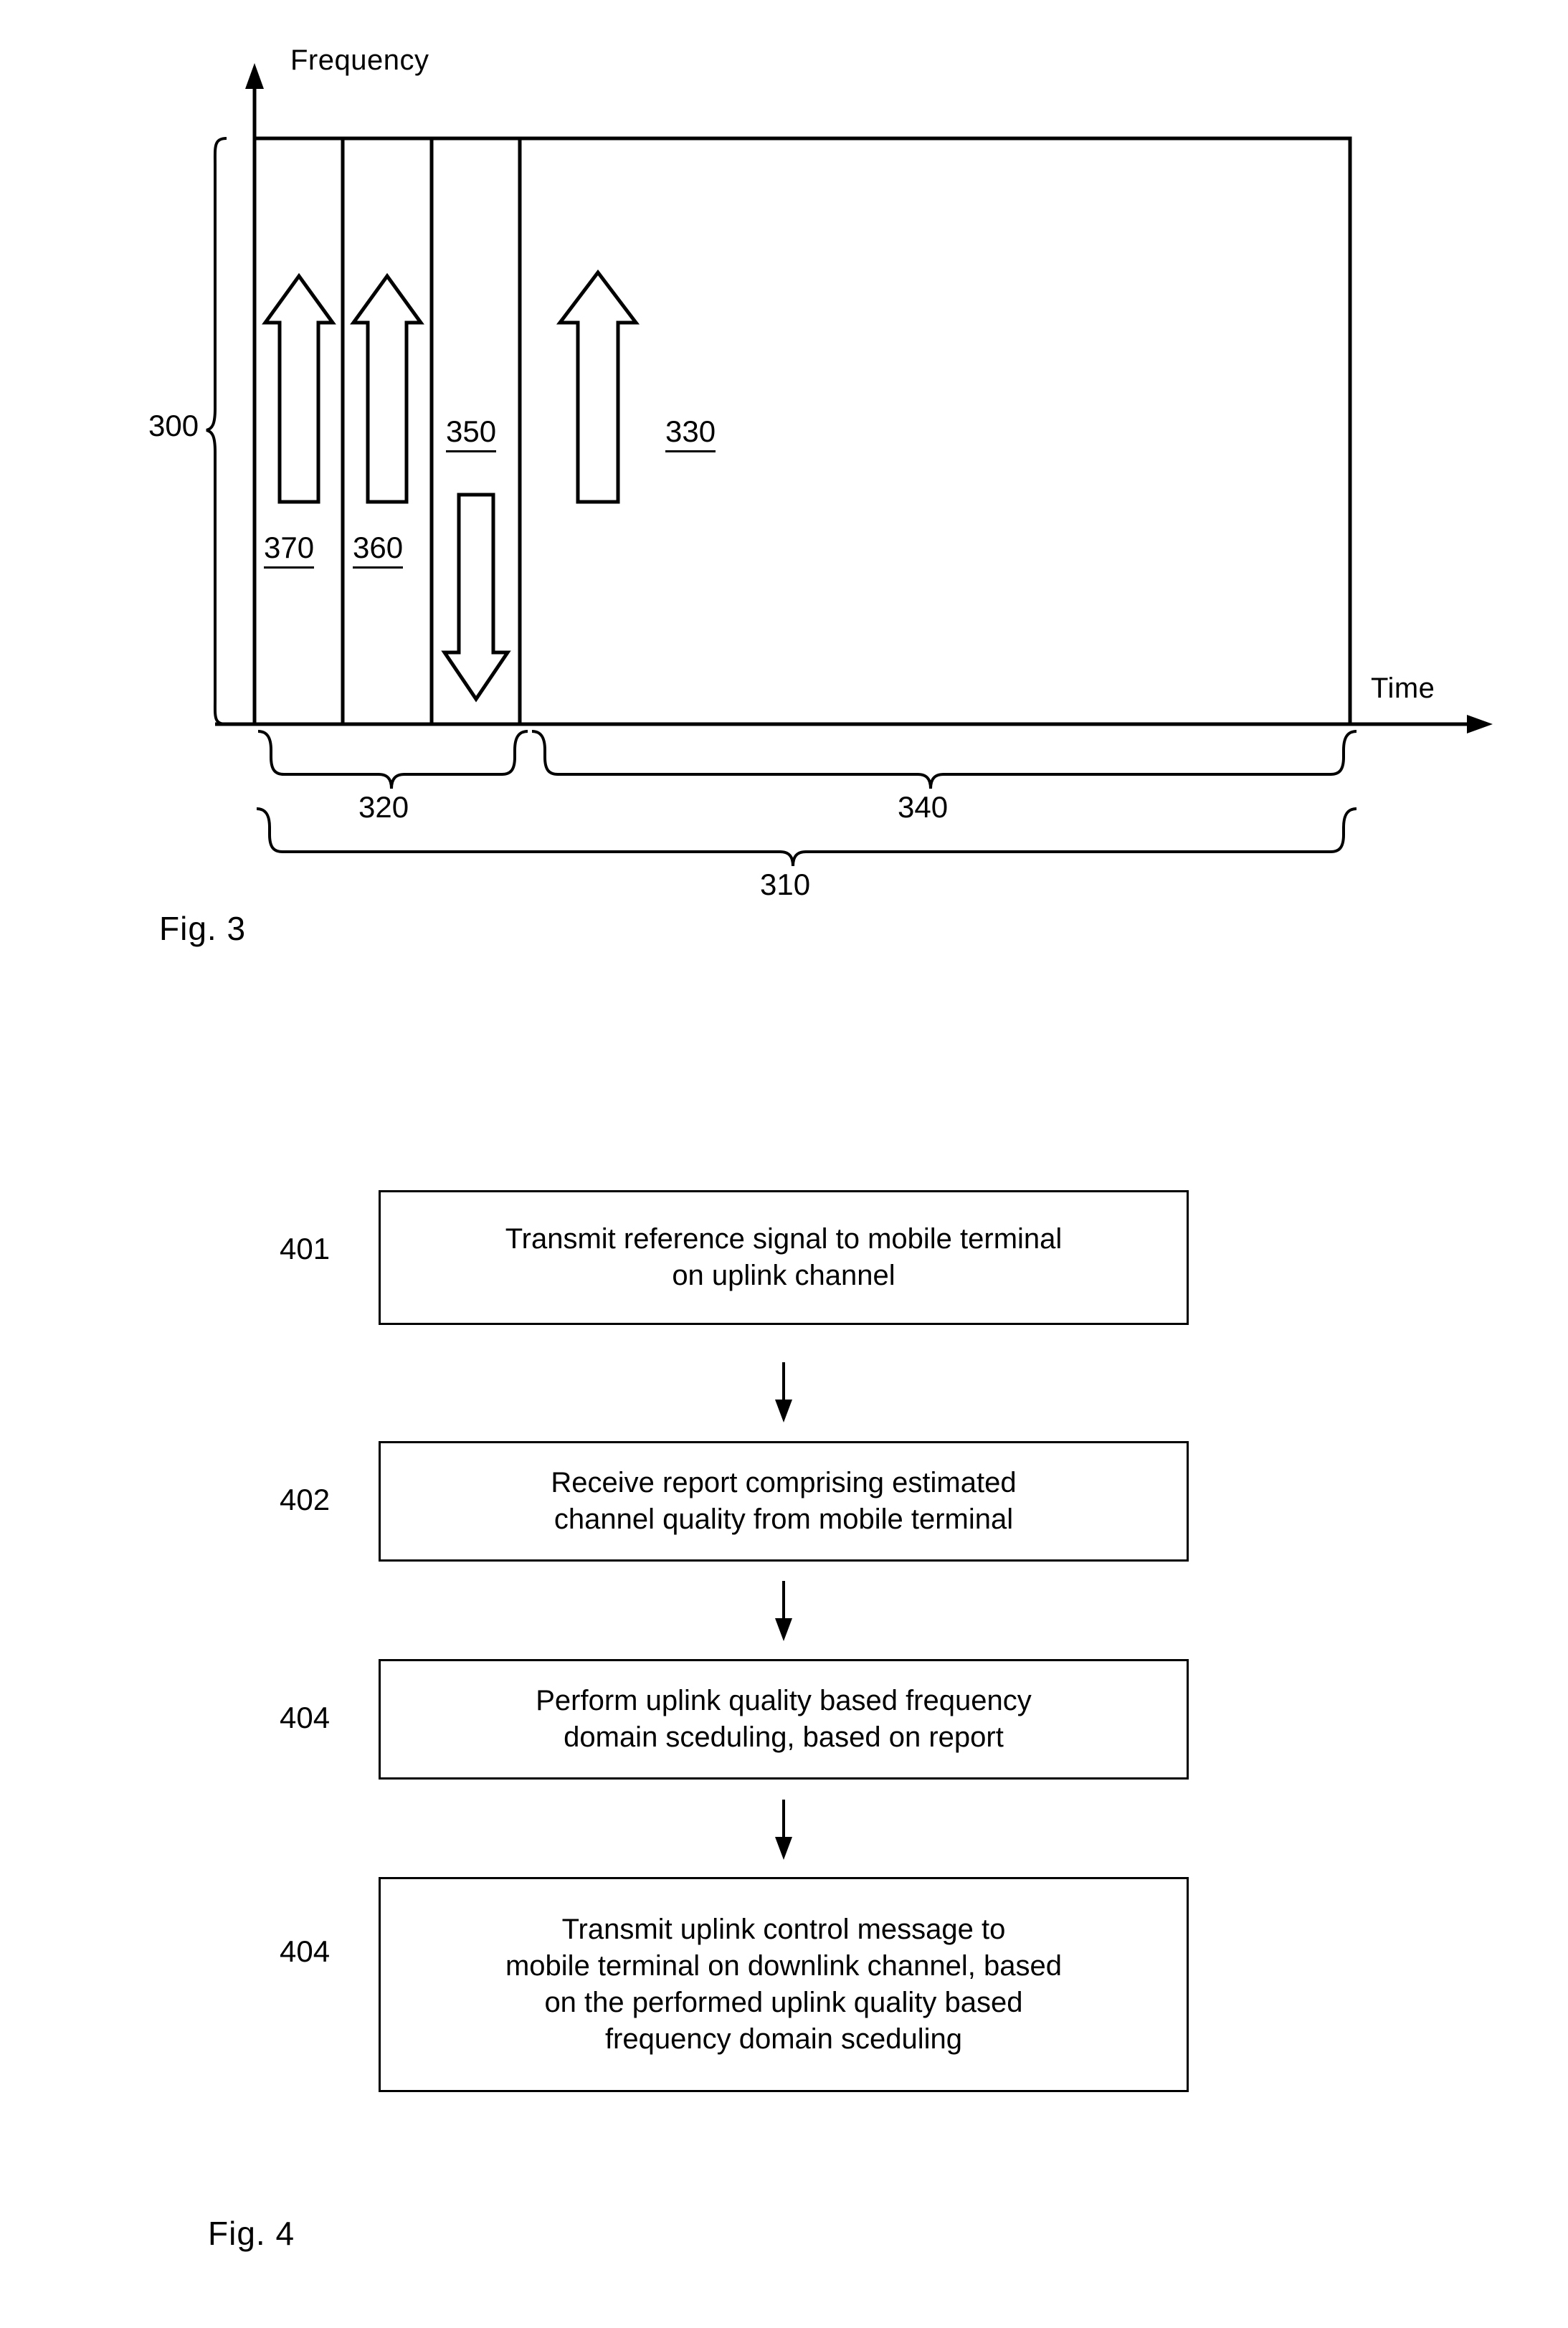 The height and width of the screenshot is (2328, 1568). What do you see at coordinates (305, 1717) in the screenshot?
I see `step-number-404-a: 404` at bounding box center [305, 1717].